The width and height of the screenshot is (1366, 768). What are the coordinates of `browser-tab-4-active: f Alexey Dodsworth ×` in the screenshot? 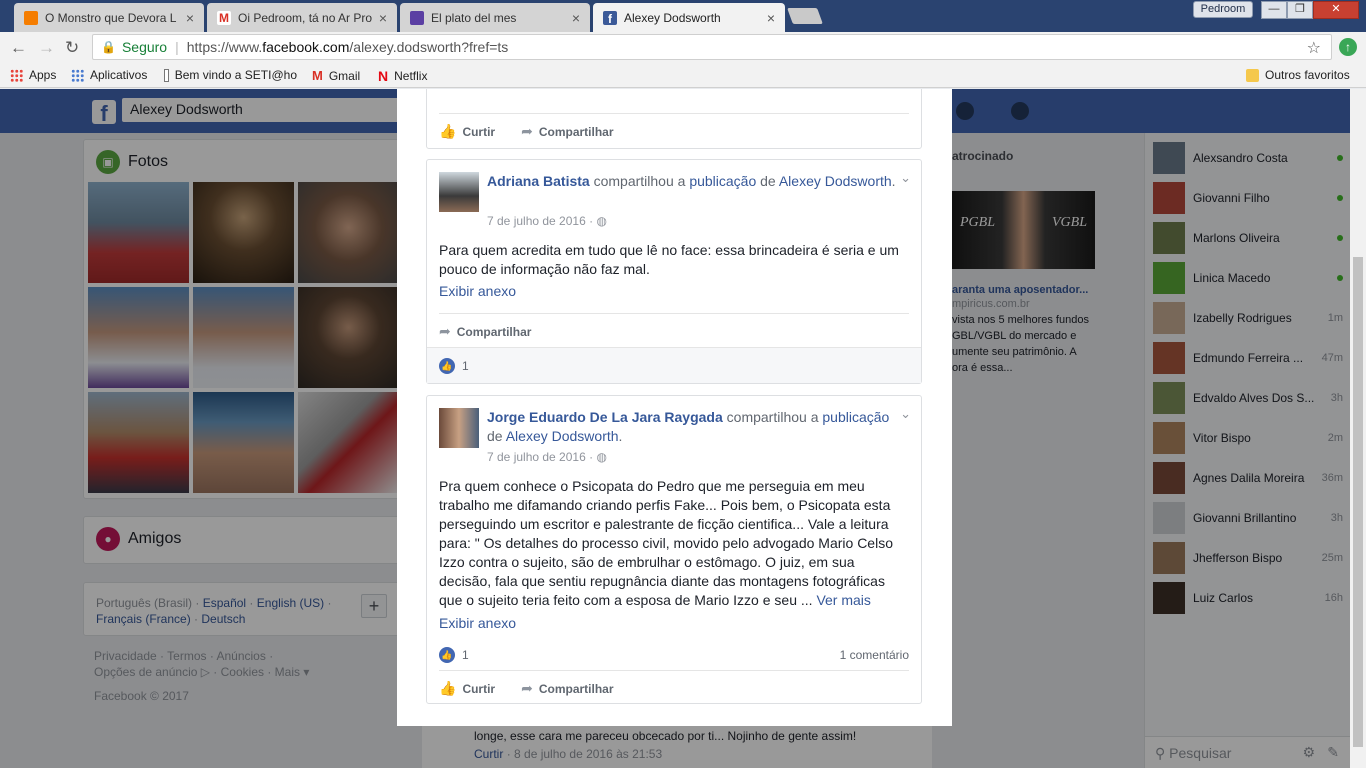 It's located at (689, 17).